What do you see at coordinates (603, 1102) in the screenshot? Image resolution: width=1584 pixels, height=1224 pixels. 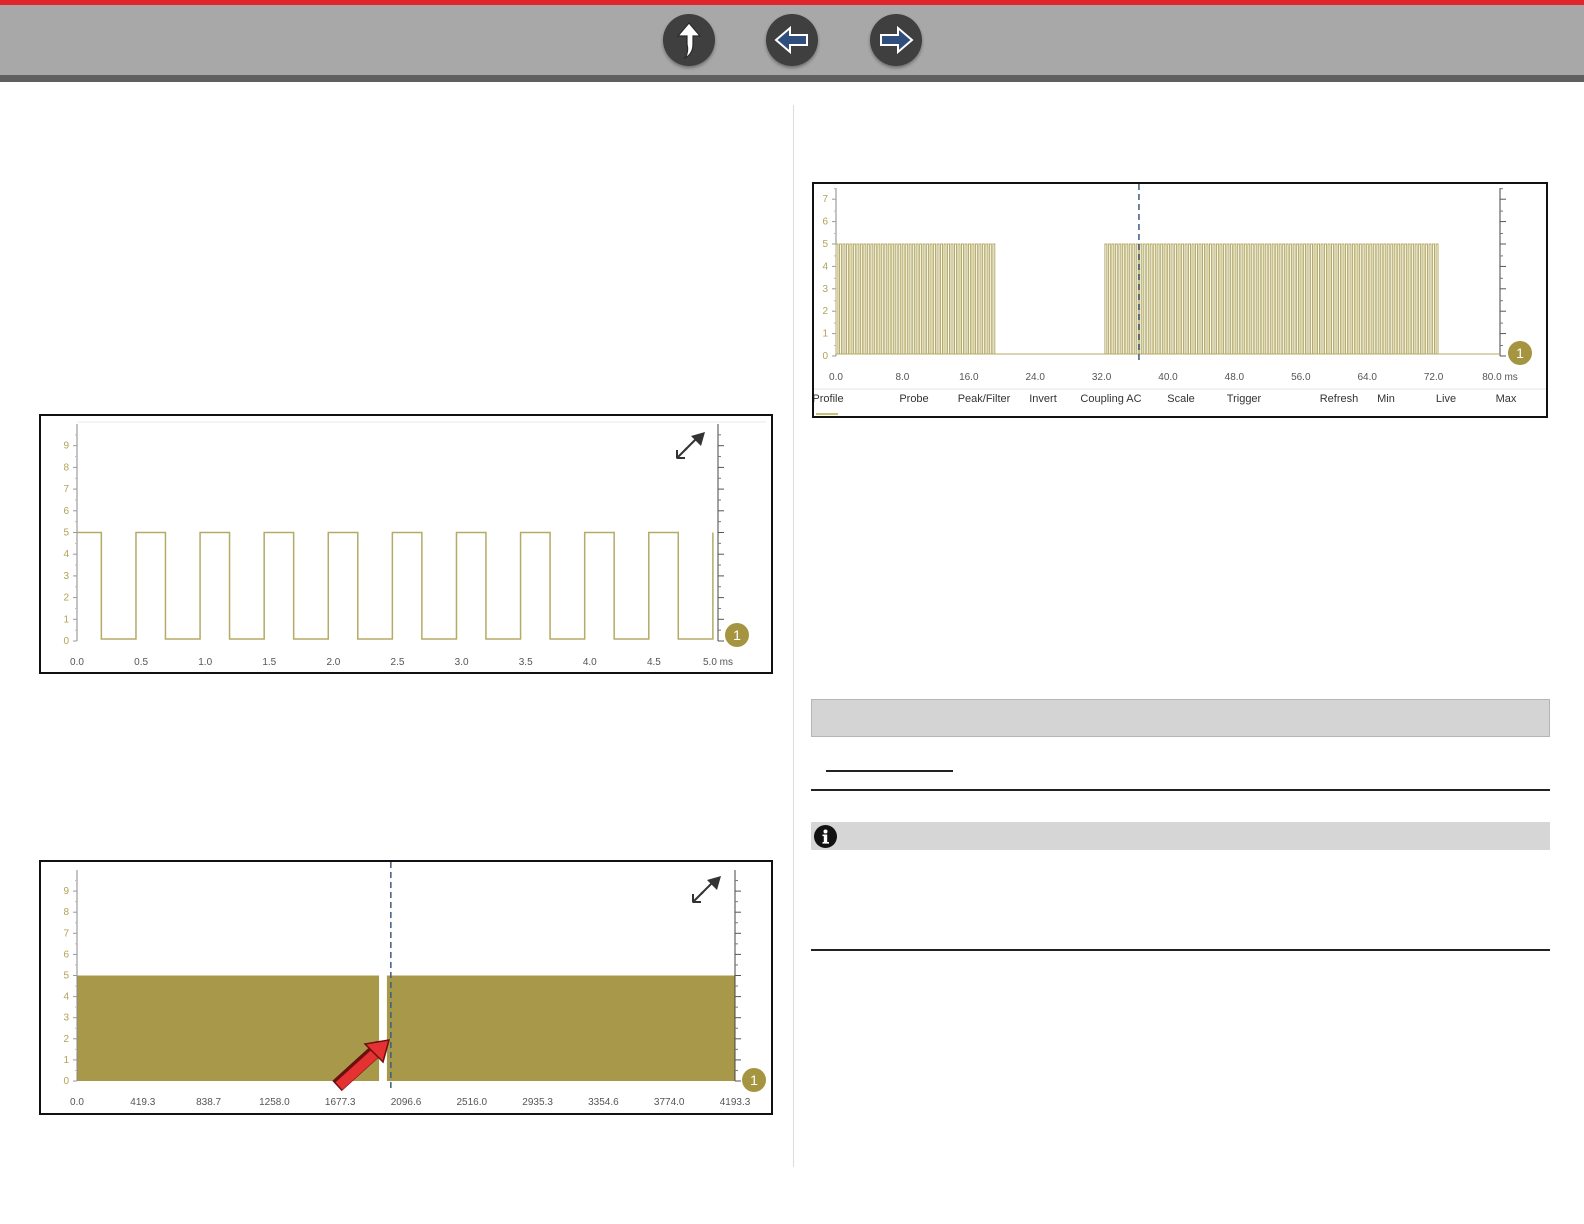 I see `x-tick-label: 3354.6` at bounding box center [603, 1102].